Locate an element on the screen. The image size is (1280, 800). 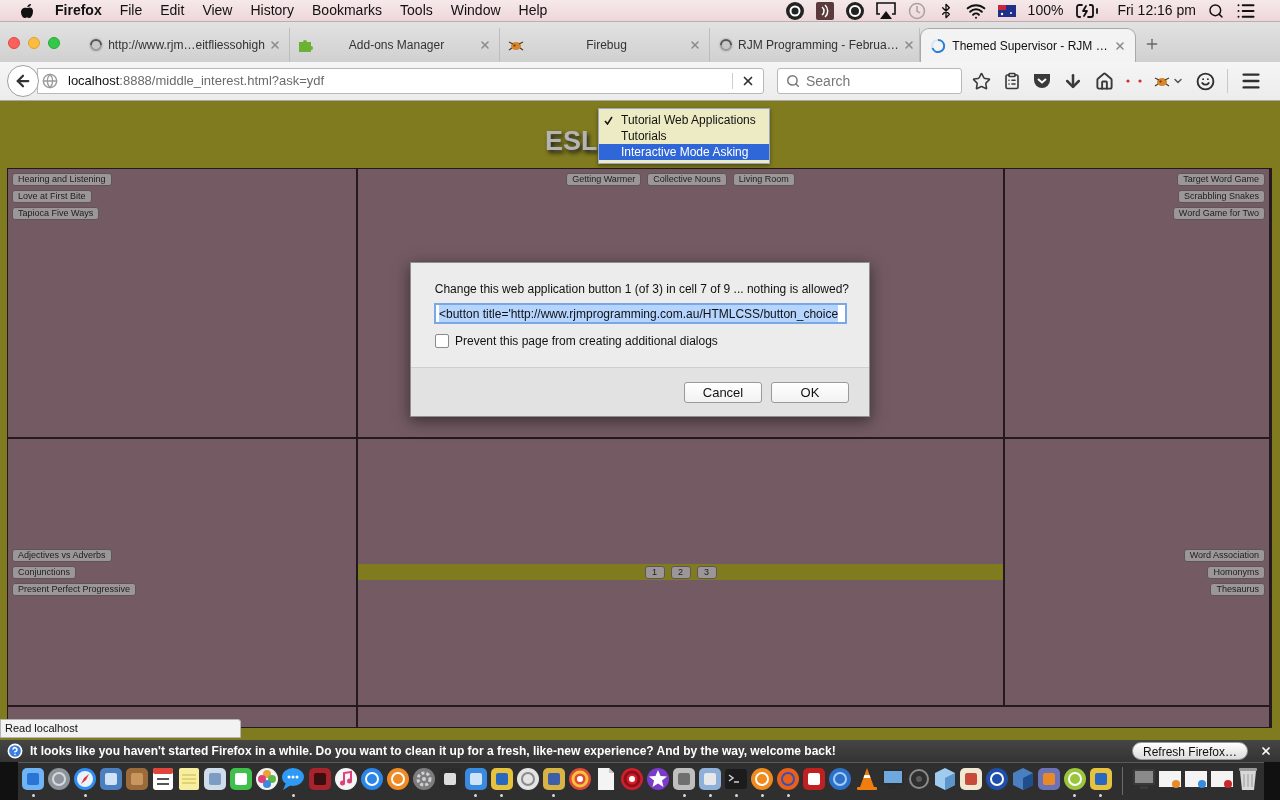
stop-icon is located at coordinates (748, 81).